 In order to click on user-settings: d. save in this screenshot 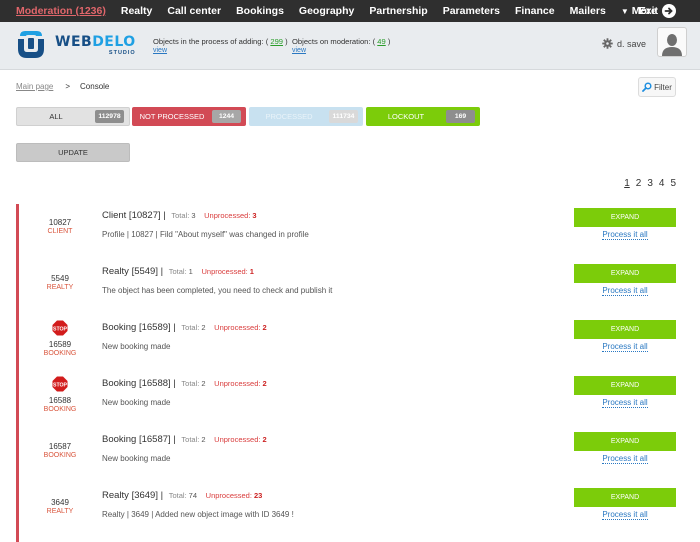, I will do `click(624, 43)`.